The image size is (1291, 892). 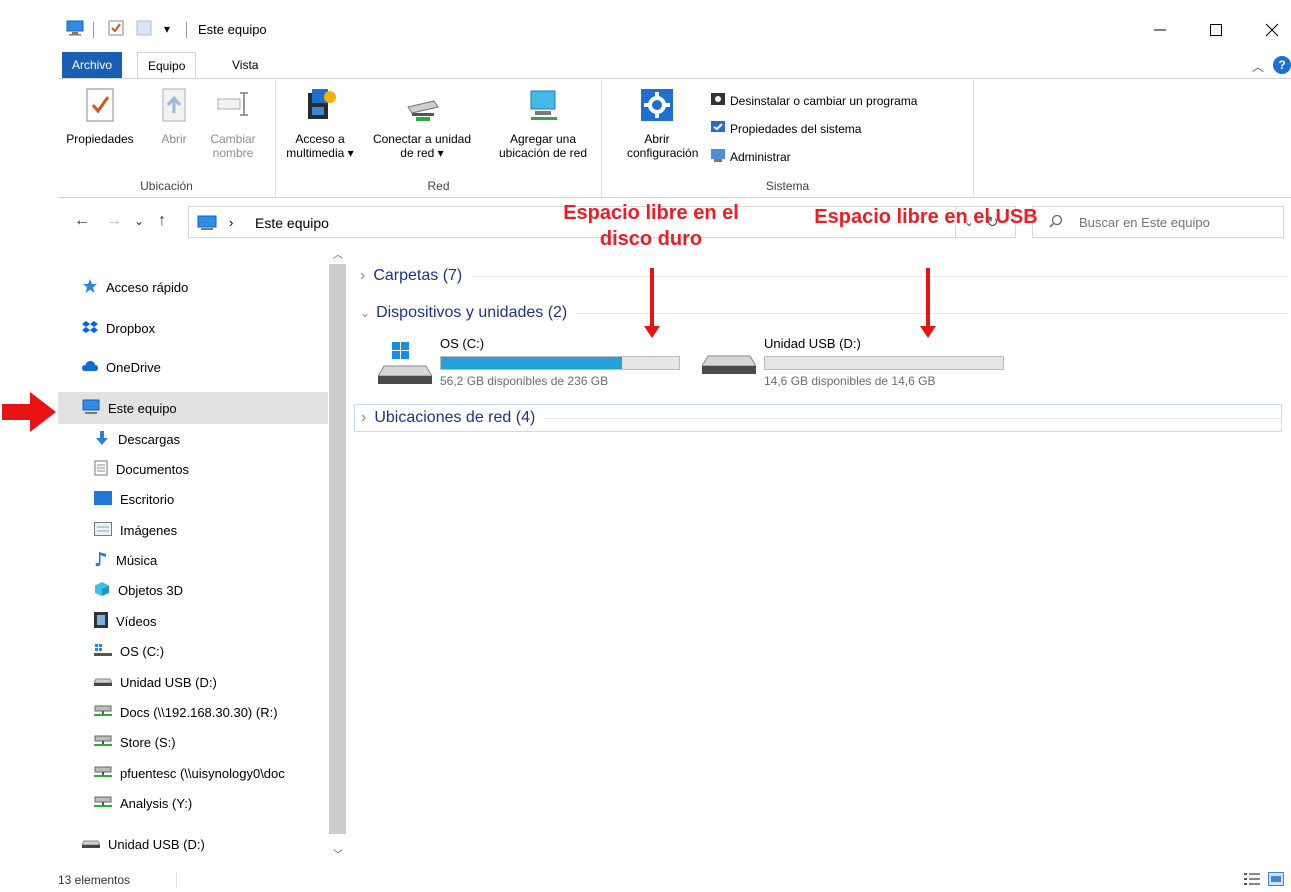 I want to click on sidebar-item-label: Vídeos, so click(x=136, y=621).